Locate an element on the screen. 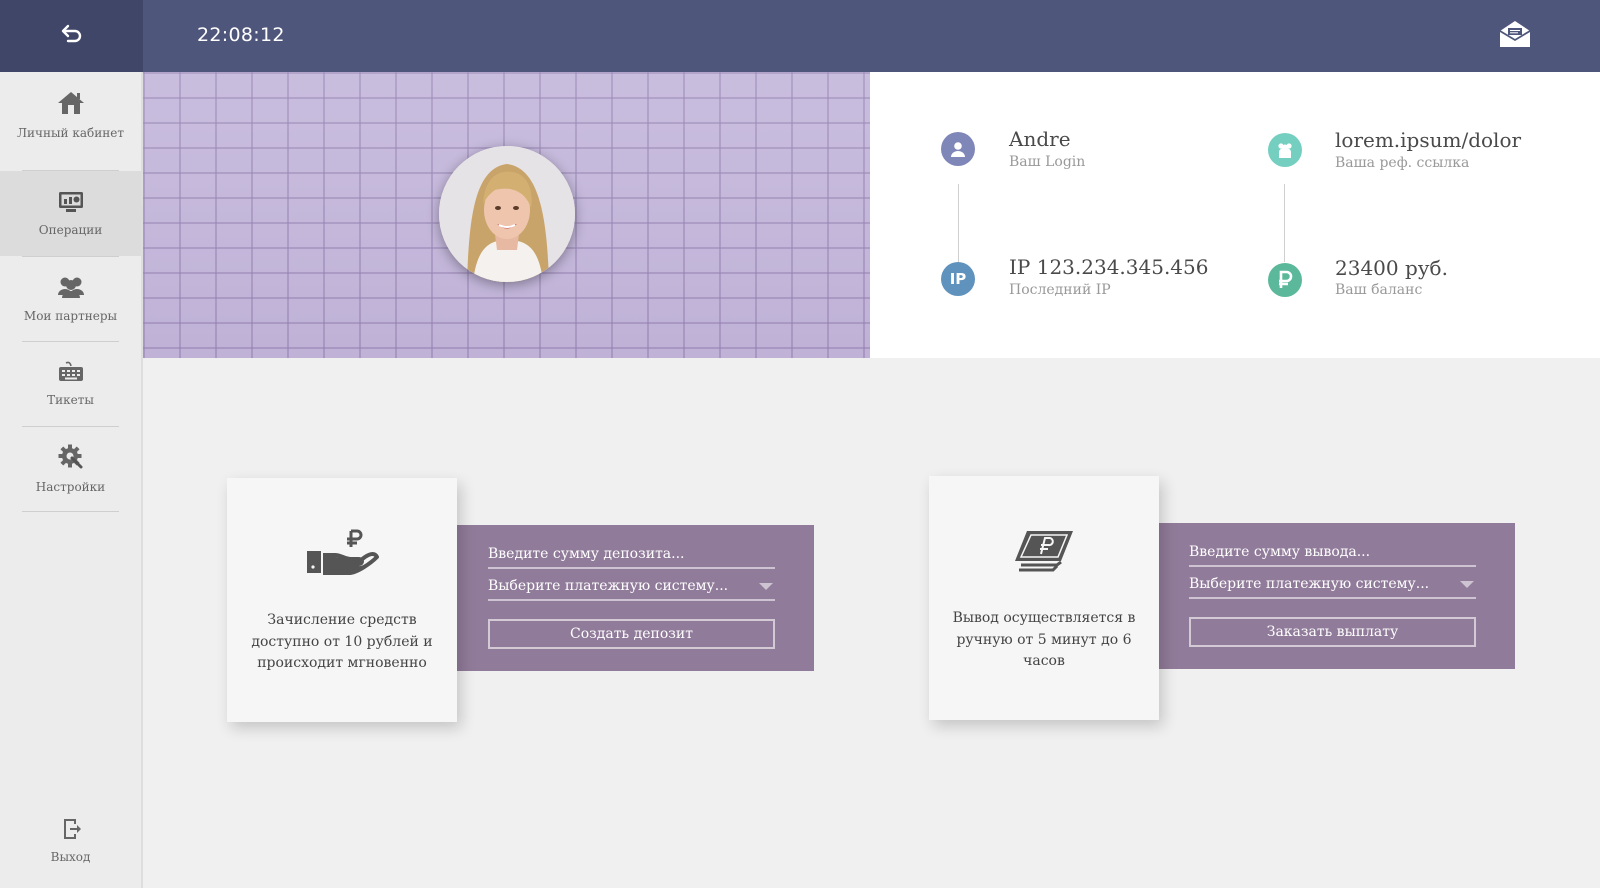  sidebar-item-label: Личный кабинет is located at coordinates (70, 132).